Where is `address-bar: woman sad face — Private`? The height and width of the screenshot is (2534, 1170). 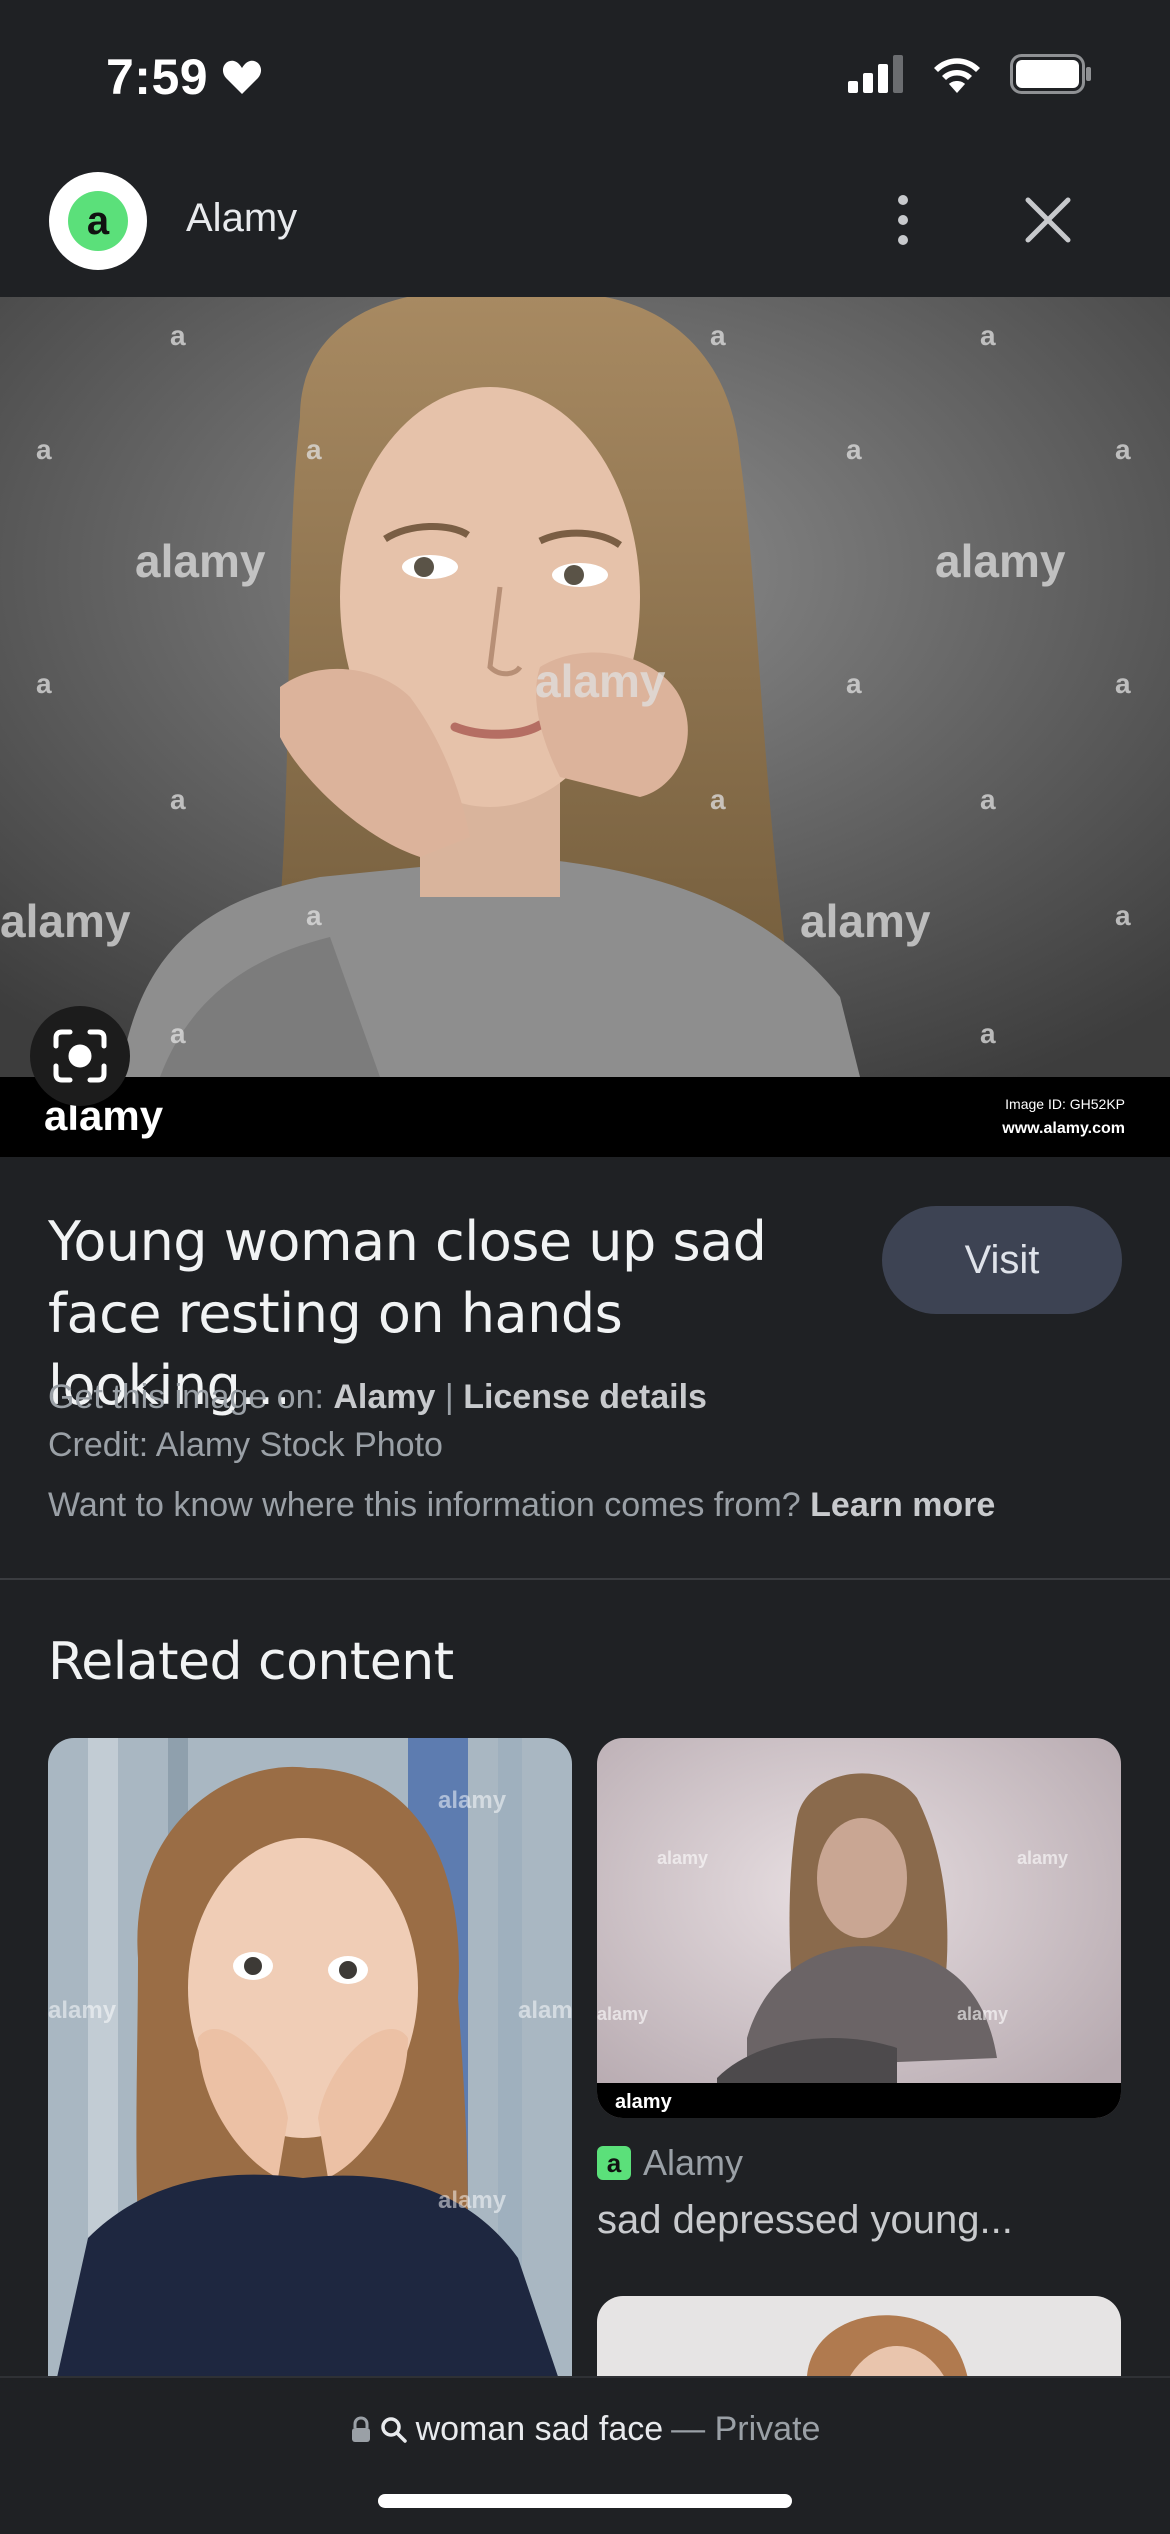
address-bar: woman sad face — Private is located at coordinates (585, 2429).